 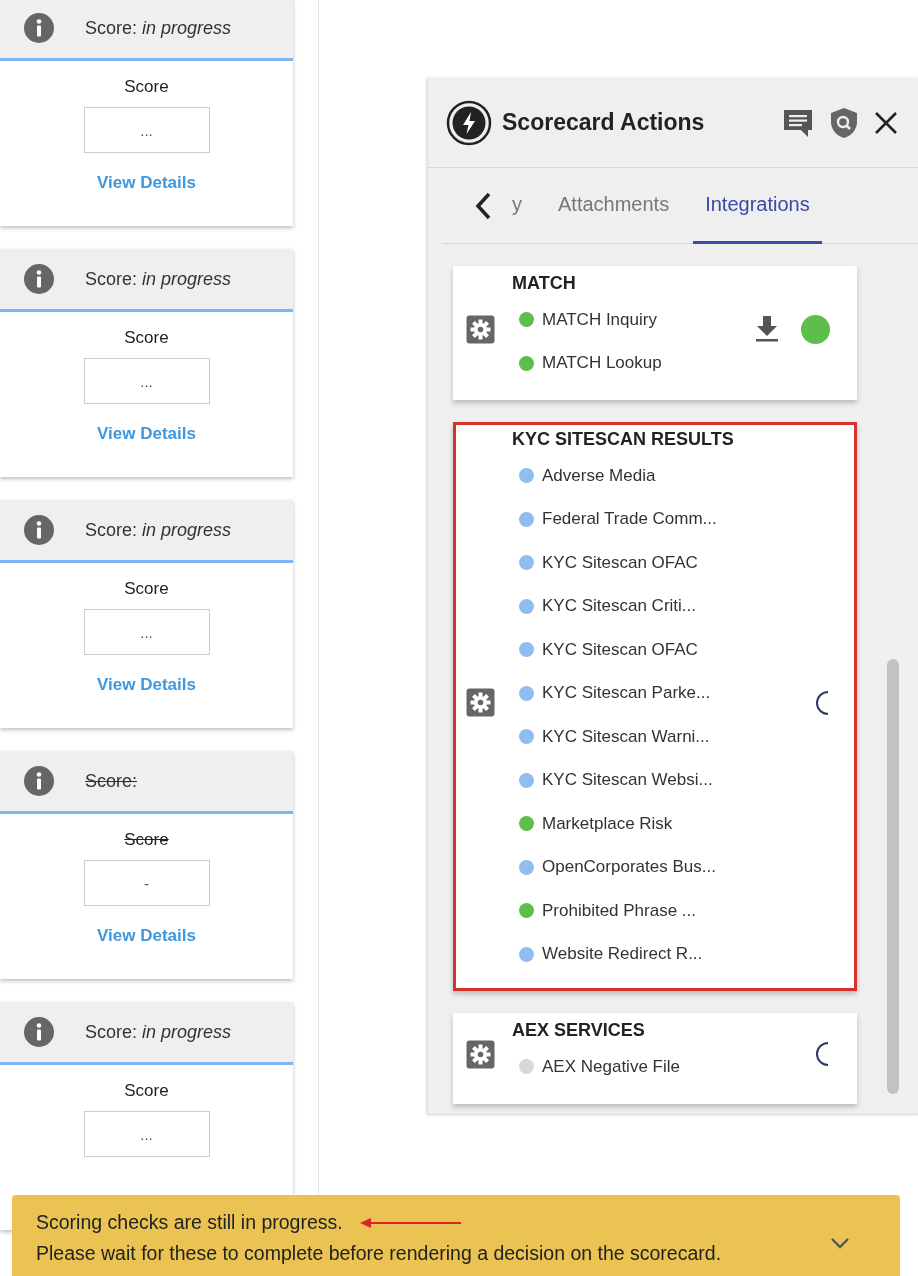 I want to click on tab: Attachments, so click(x=614, y=205).